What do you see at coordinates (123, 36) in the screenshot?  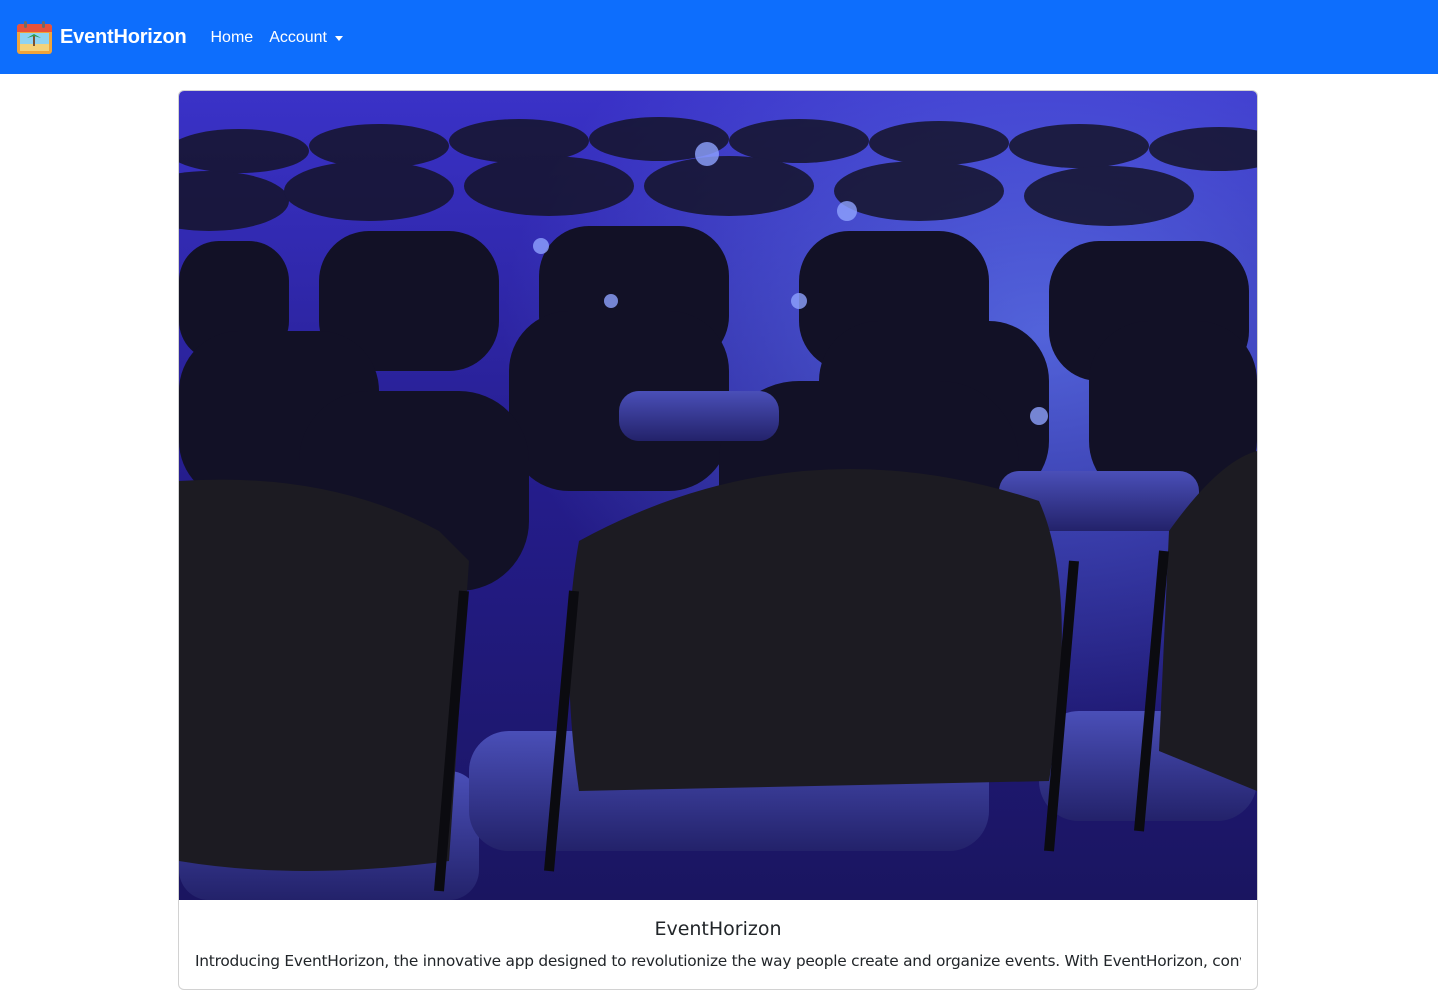 I see `brand-name: EventHorizon` at bounding box center [123, 36].